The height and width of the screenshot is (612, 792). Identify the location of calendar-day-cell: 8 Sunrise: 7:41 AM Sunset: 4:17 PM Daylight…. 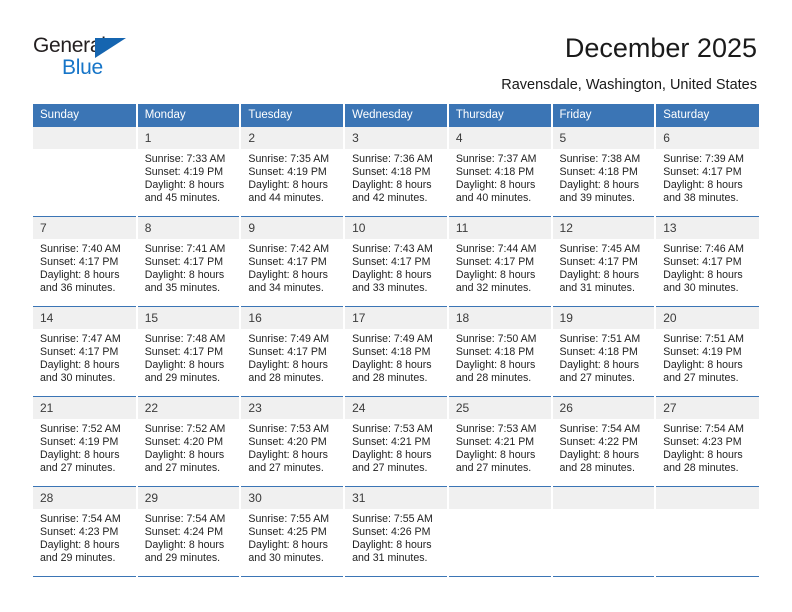
(189, 261).